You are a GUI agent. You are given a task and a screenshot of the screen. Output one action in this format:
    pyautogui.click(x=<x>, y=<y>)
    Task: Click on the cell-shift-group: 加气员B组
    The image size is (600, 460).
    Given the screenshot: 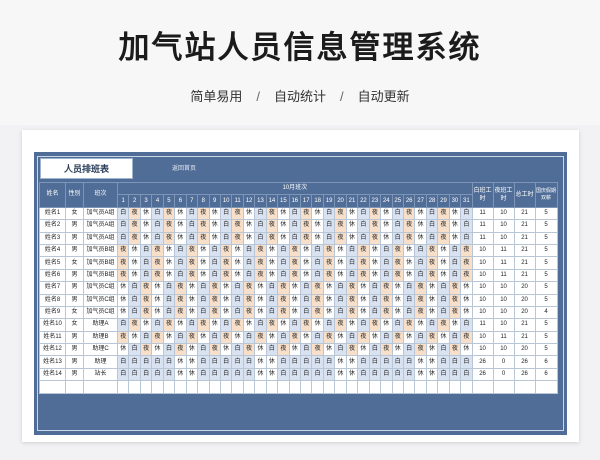 What is the action you would take?
    pyautogui.click(x=100, y=263)
    